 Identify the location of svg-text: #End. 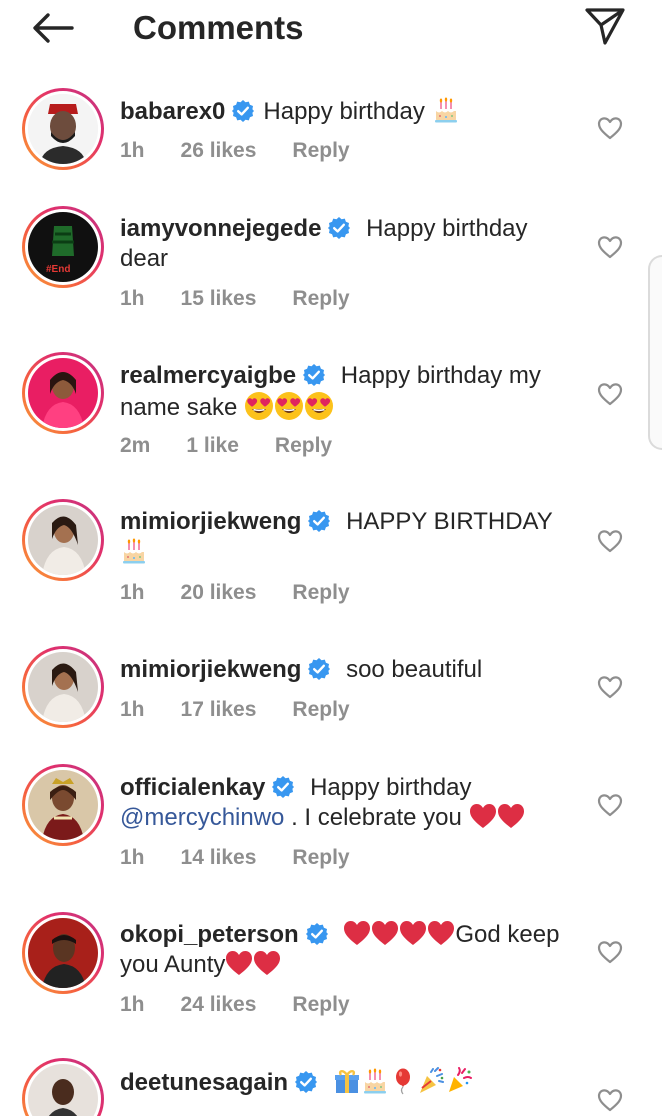
(58, 269).